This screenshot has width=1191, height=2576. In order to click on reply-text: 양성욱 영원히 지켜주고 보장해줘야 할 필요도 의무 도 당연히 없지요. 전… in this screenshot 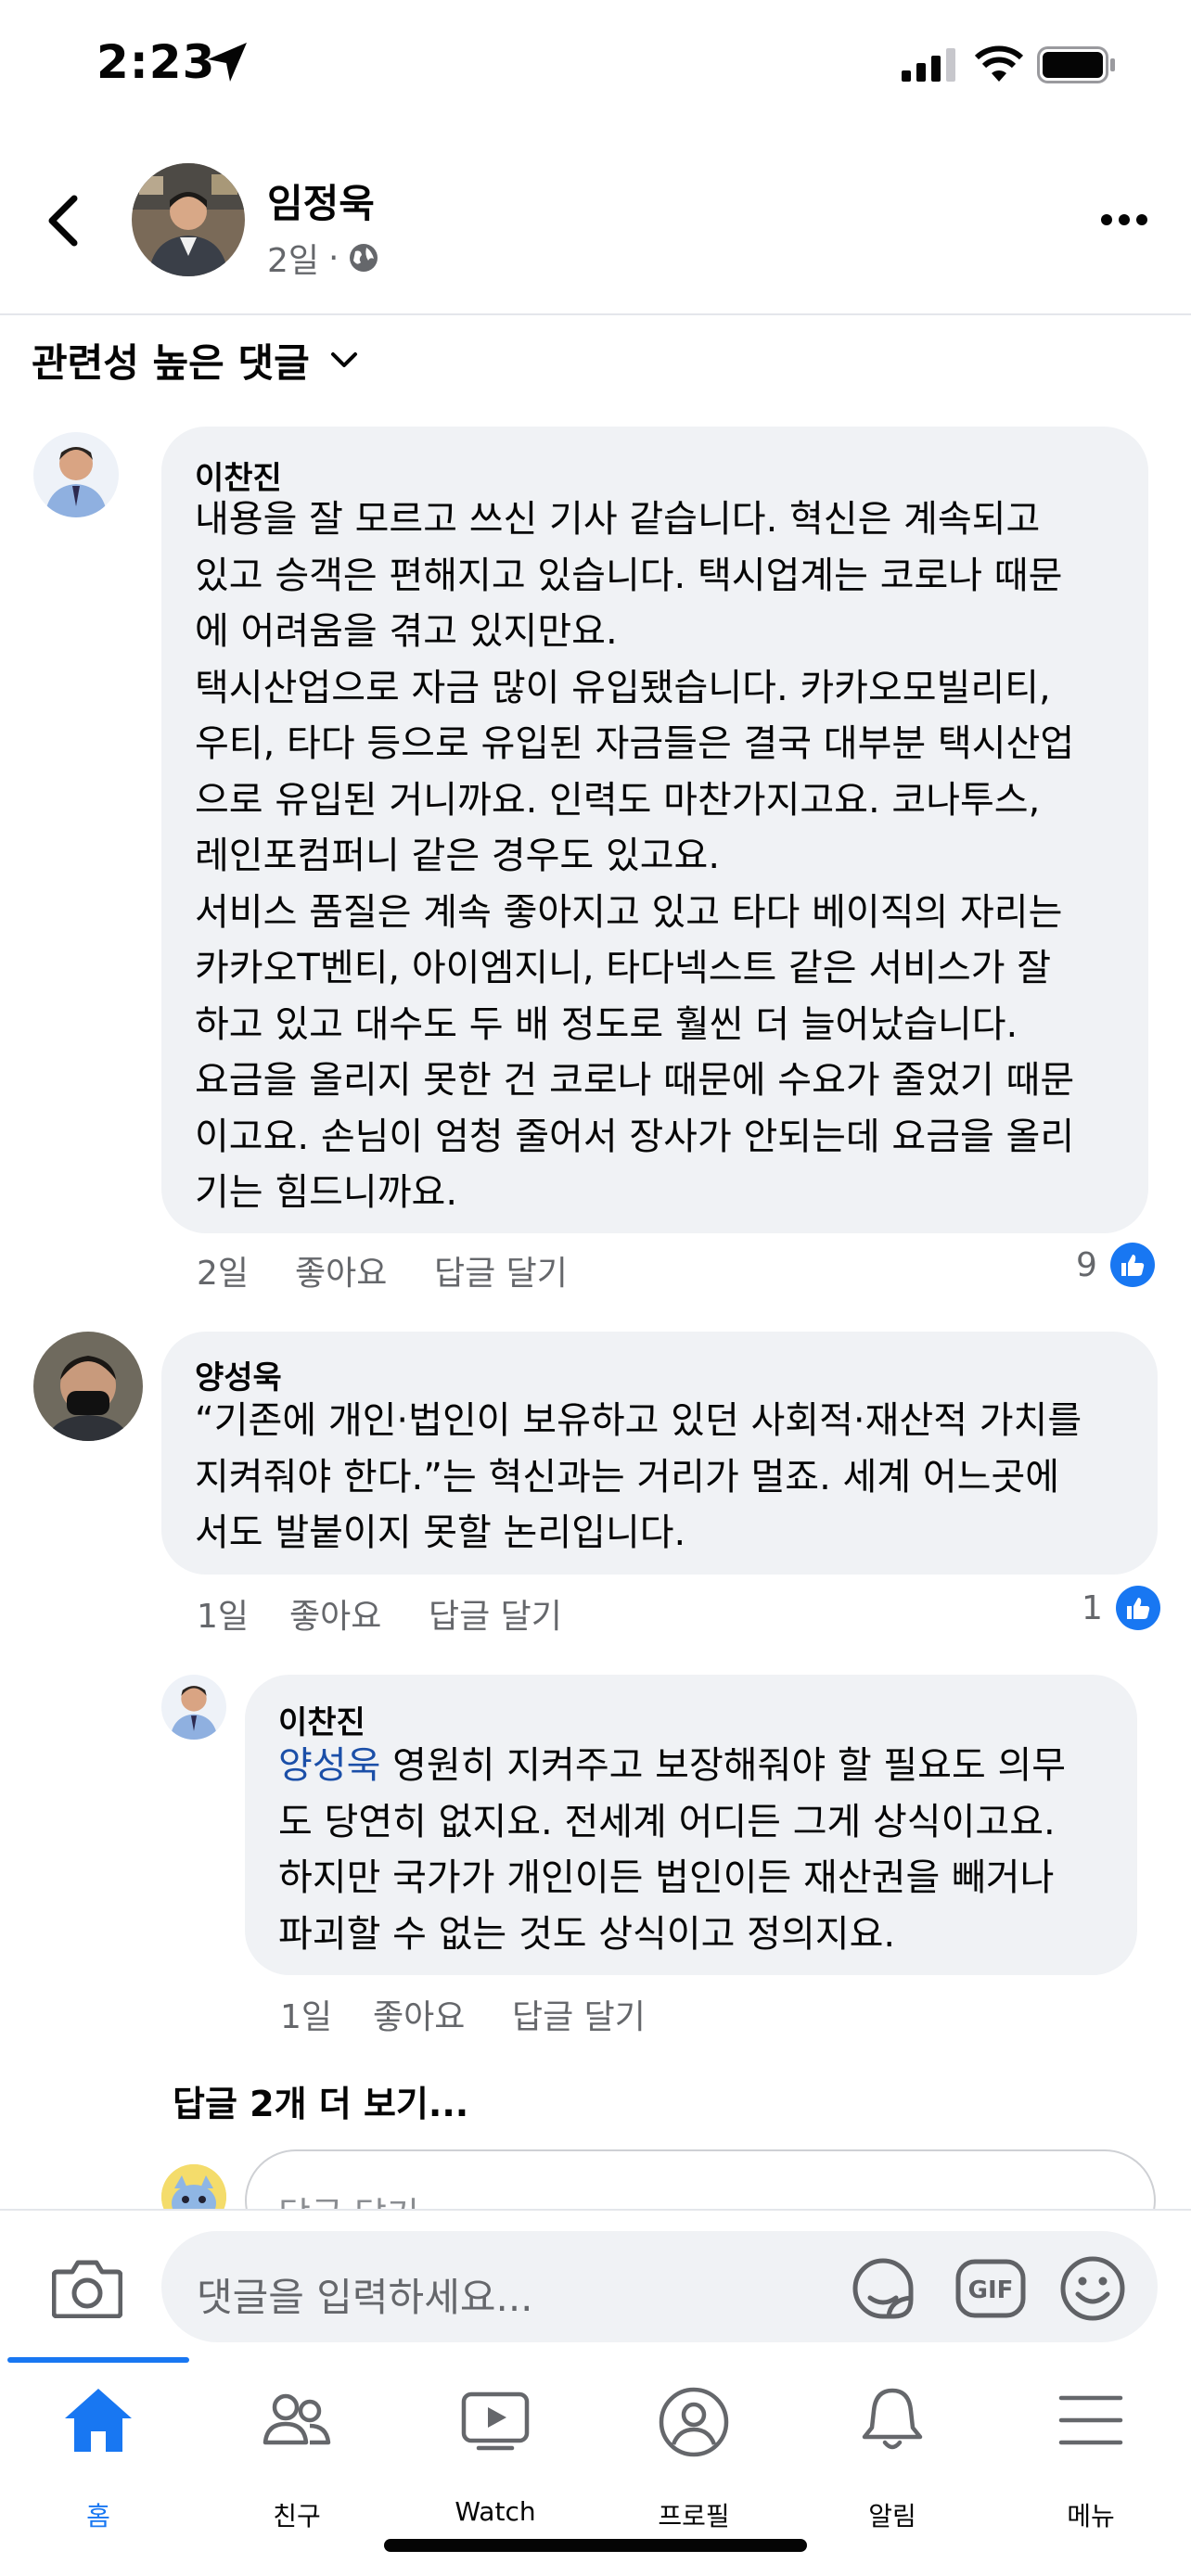, I will do `click(700, 1850)`.